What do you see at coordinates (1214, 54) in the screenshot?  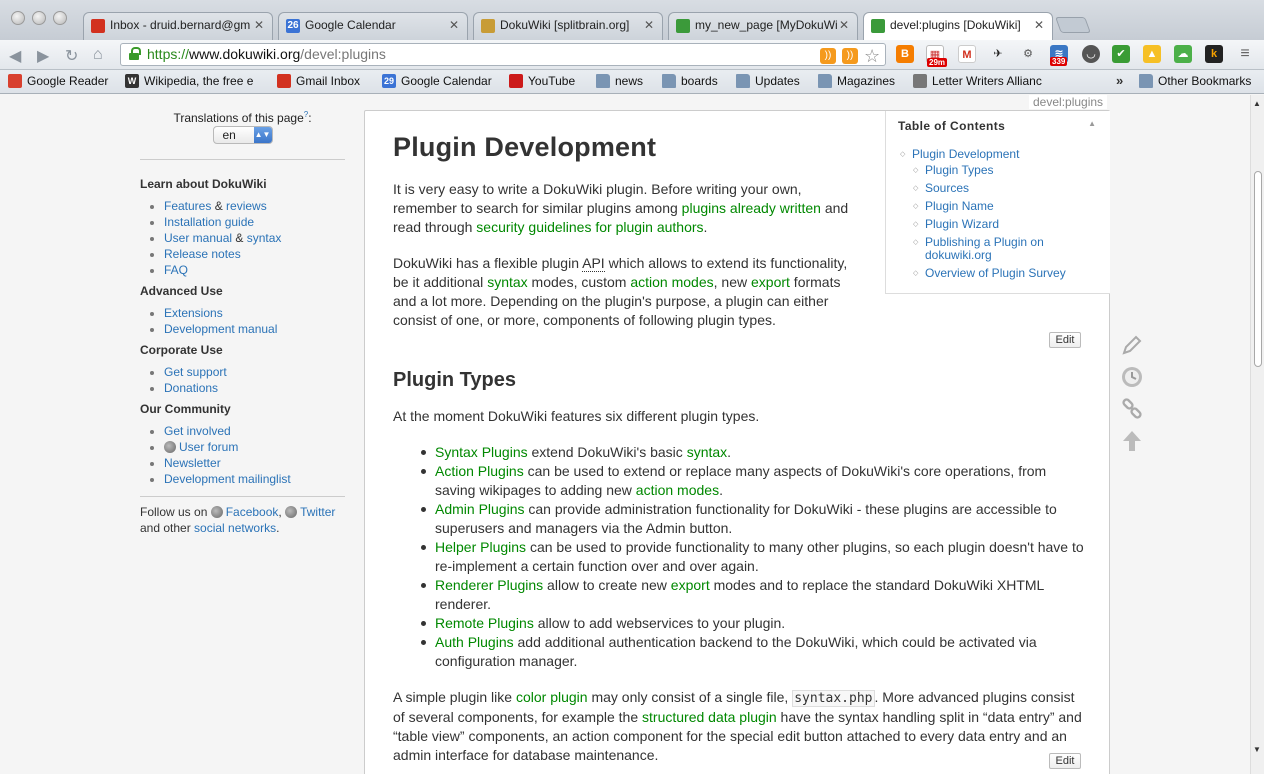 I see `k-extension-icon: k` at bounding box center [1214, 54].